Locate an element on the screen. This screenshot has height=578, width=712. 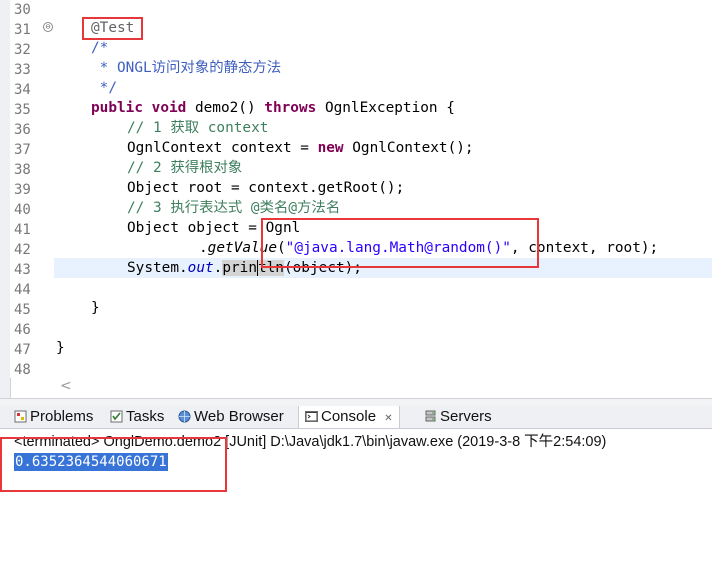
line-number: 43 is located at coordinates (22, 270).